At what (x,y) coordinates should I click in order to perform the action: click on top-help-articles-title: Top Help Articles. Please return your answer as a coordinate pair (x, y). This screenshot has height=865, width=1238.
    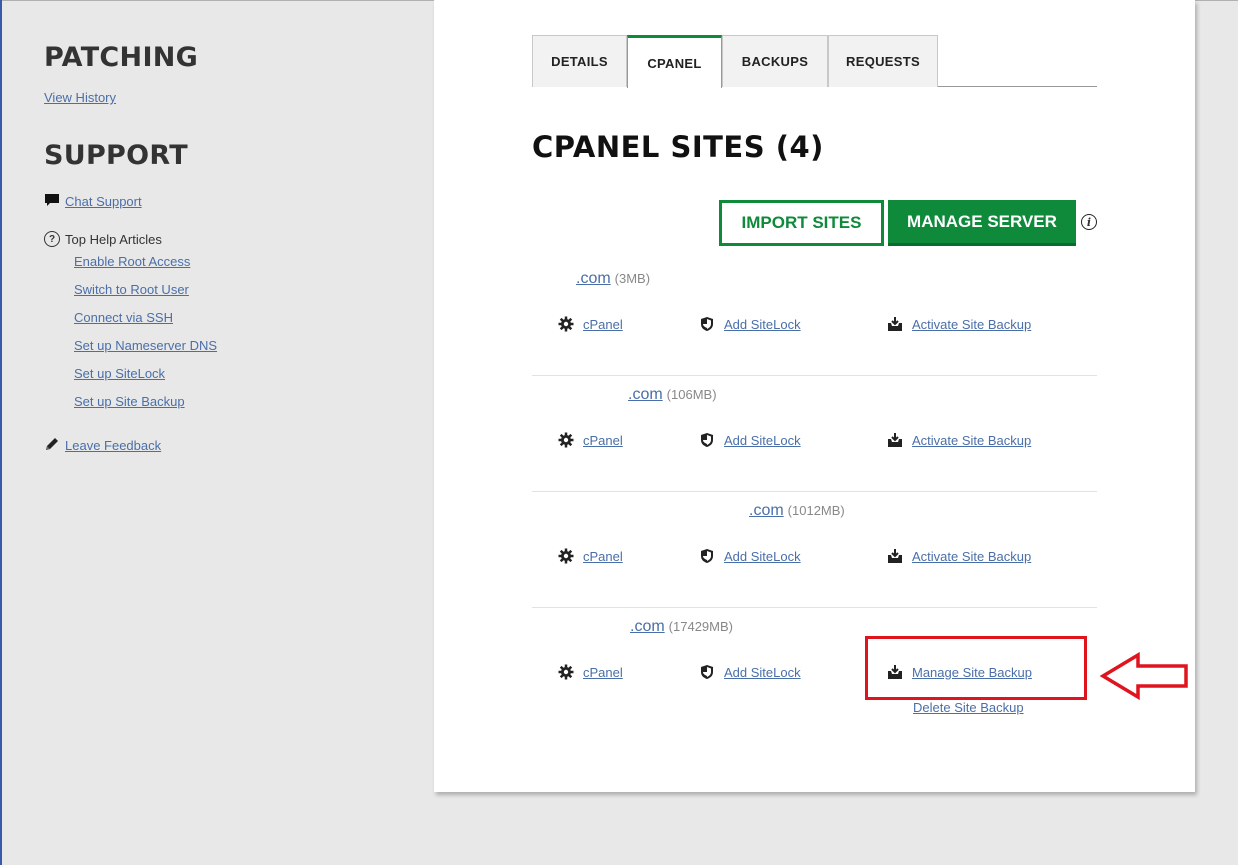
    Looking at the image, I should click on (113, 239).